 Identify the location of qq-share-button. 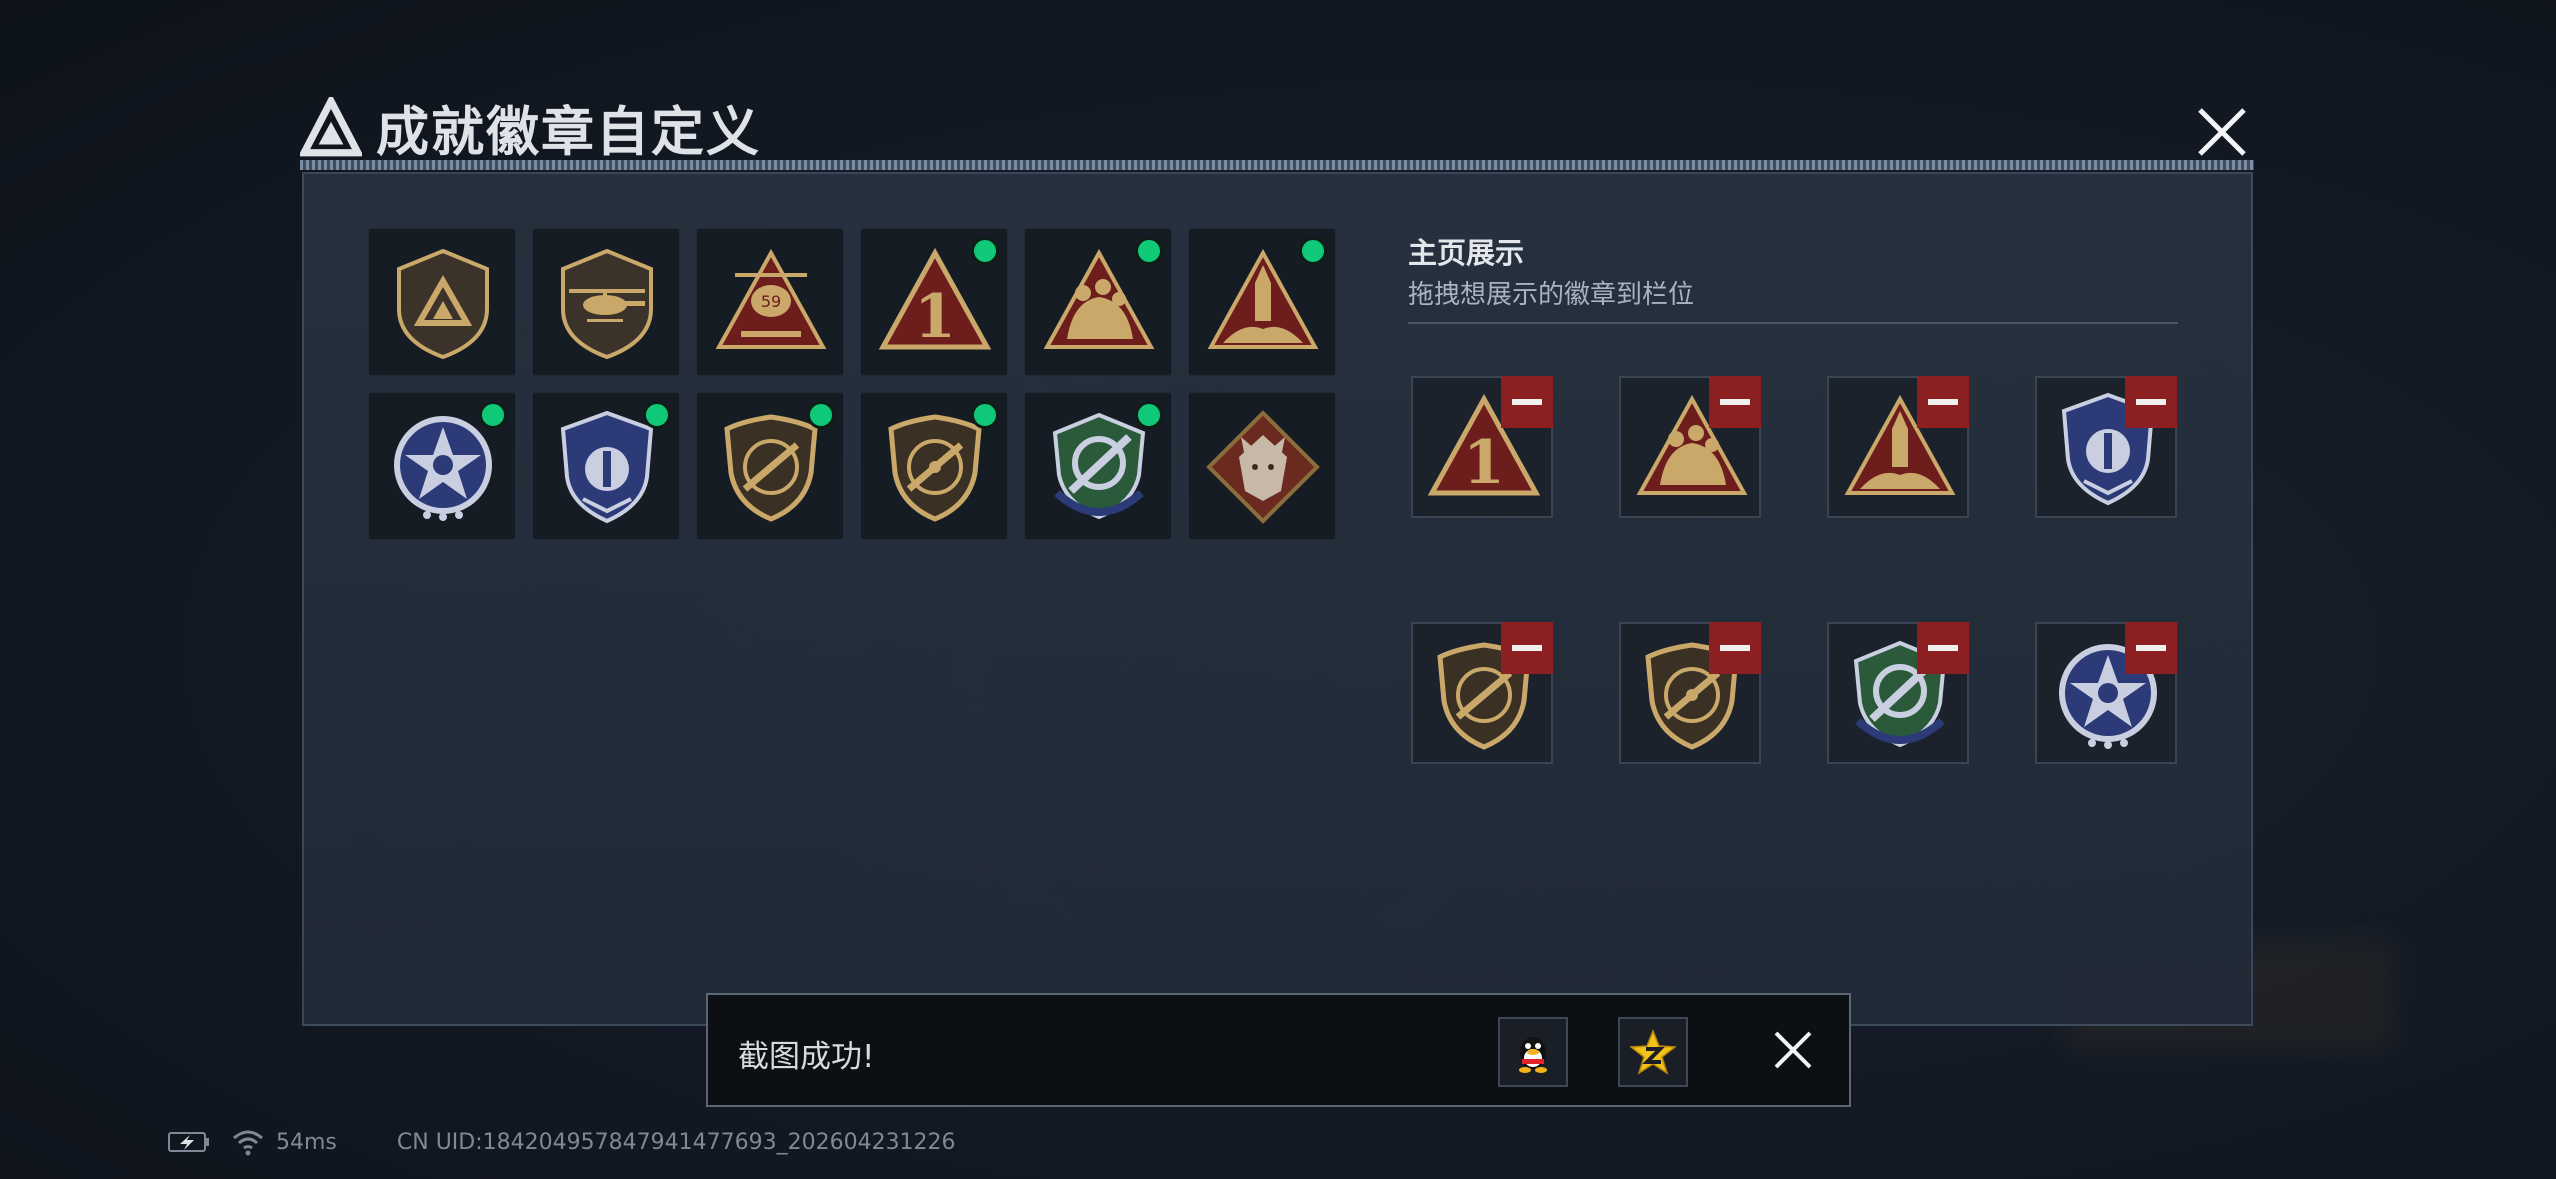
(1533, 1052).